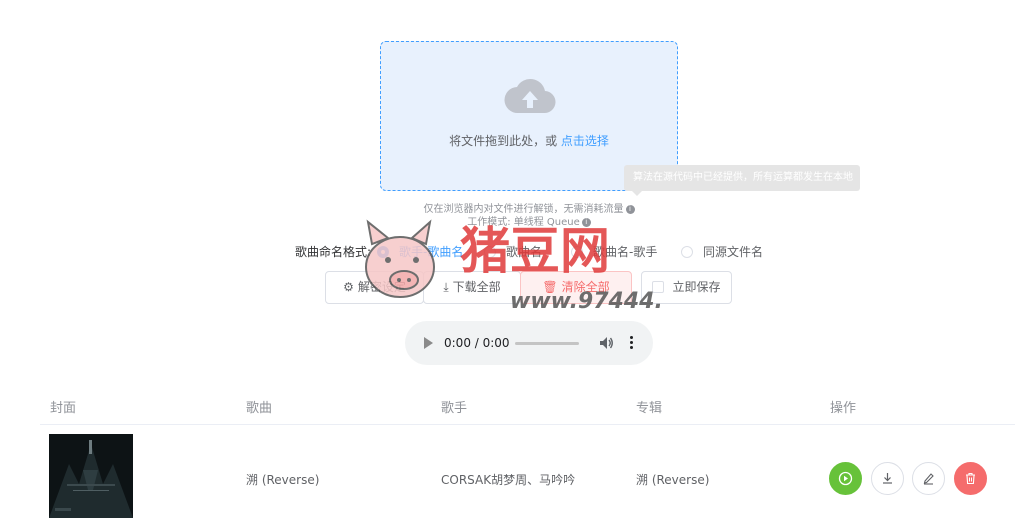 The width and height of the screenshot is (1024, 530). Describe the element at coordinates (733, 252) in the screenshot. I see `radio-label: 同源文件名` at that location.